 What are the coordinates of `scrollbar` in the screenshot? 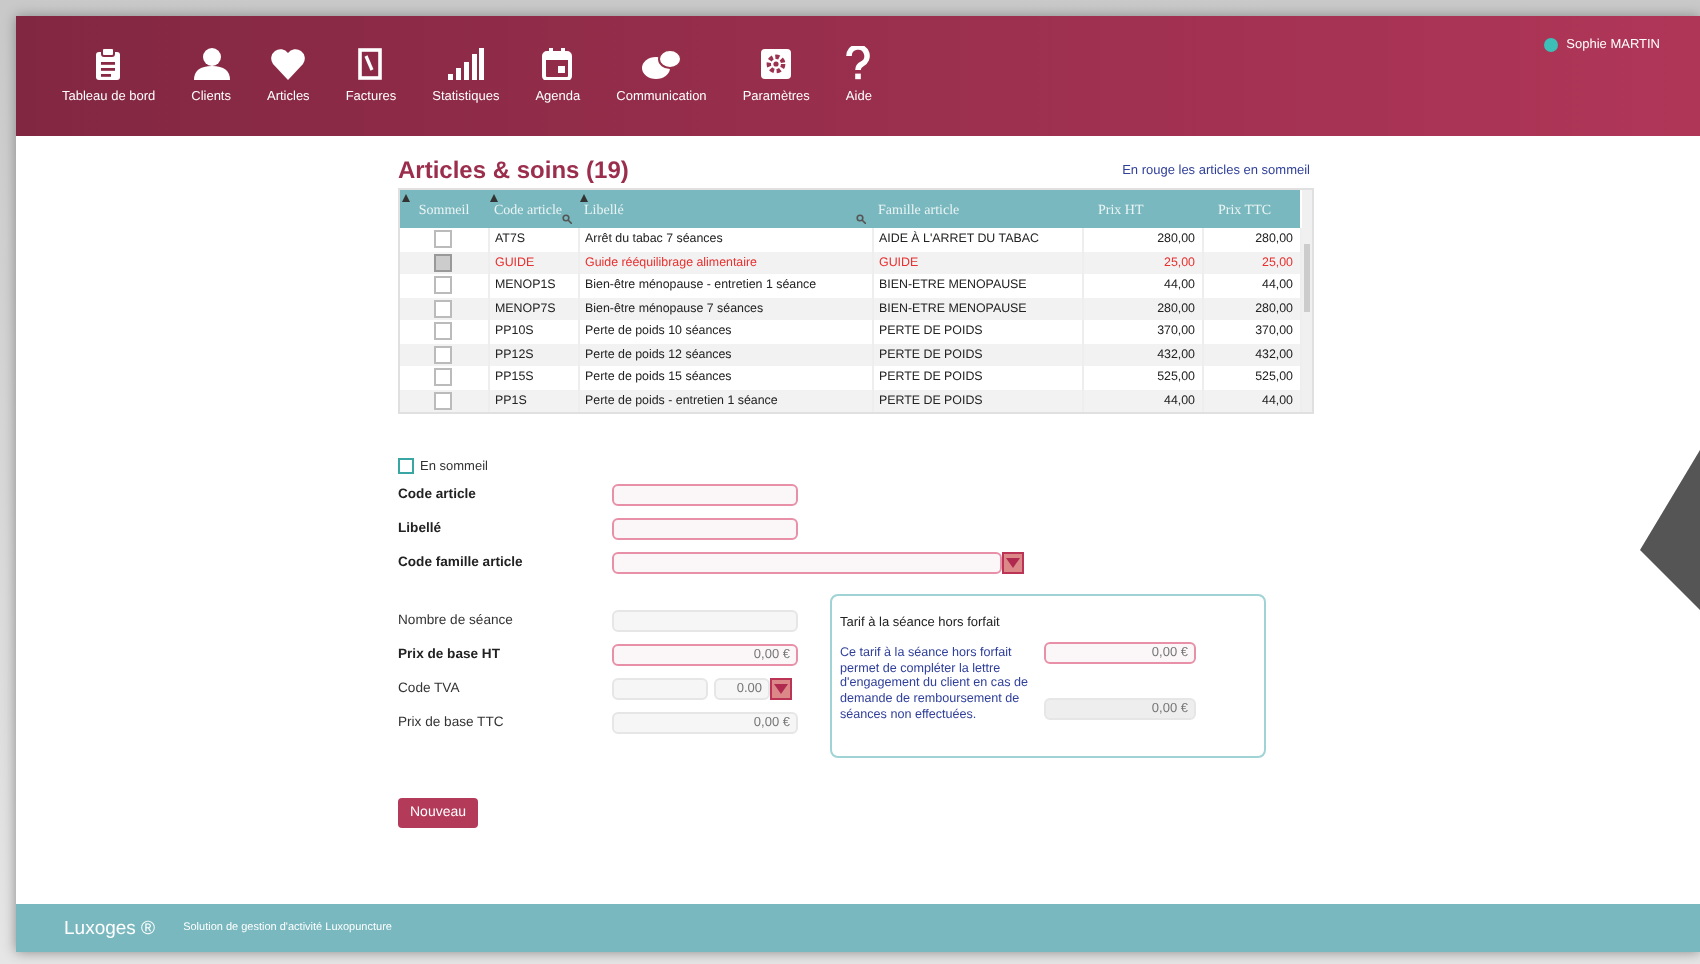 It's located at (1306, 301).